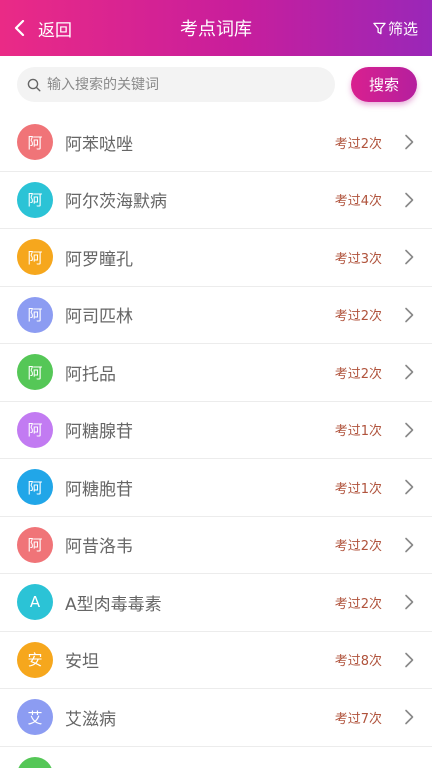 The height and width of the screenshot is (768, 432). I want to click on list-item: 阿 阿糖胞苷 考过1次, so click(216, 488).